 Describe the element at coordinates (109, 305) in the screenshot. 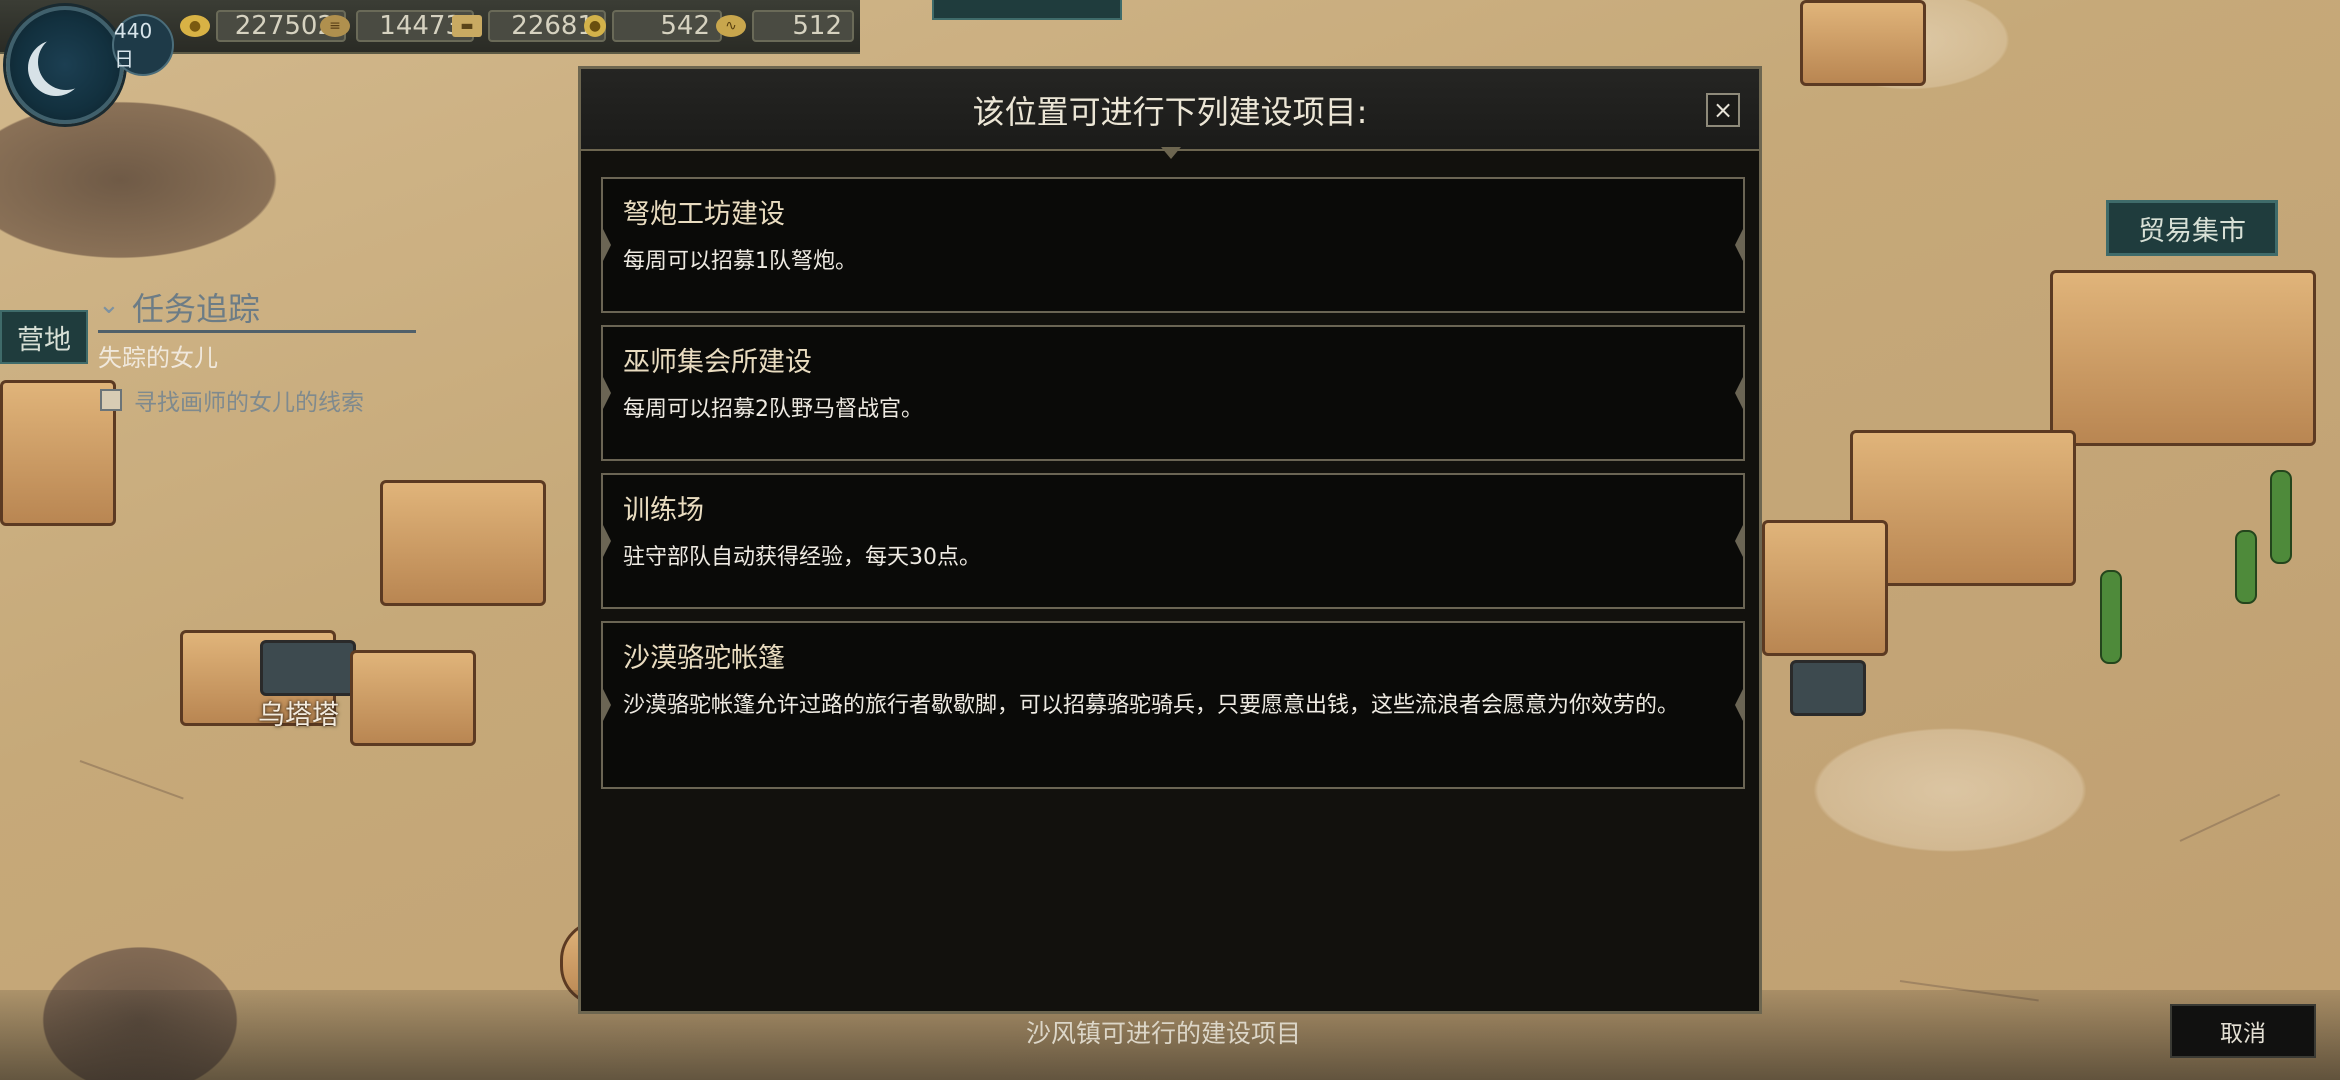

I see `chevron-down-icon: ⌄` at that location.